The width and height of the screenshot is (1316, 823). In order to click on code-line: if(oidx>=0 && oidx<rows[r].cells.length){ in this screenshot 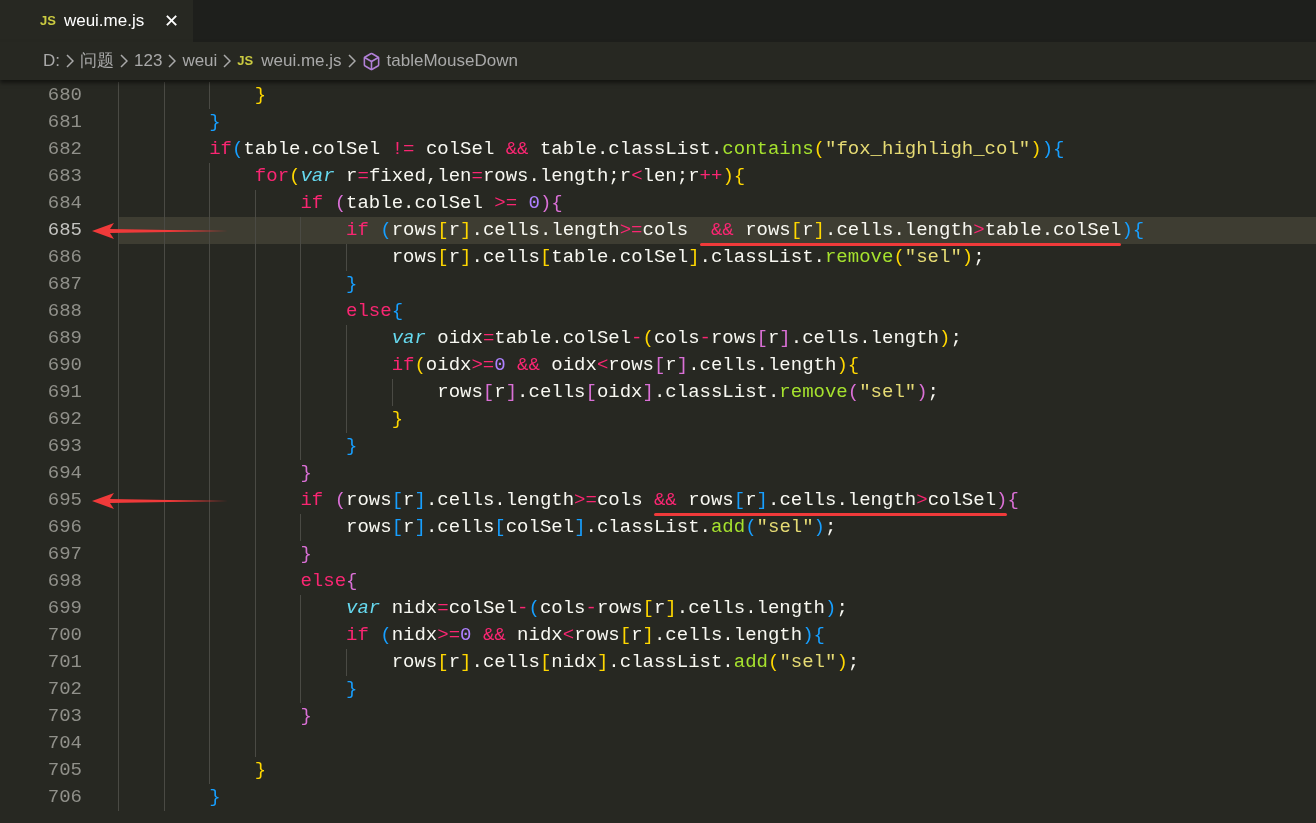, I will do `click(625, 365)`.